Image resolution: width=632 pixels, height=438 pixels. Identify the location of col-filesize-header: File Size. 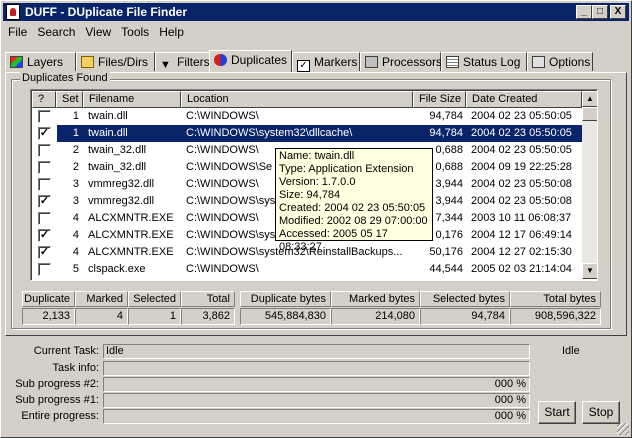
(439, 99).